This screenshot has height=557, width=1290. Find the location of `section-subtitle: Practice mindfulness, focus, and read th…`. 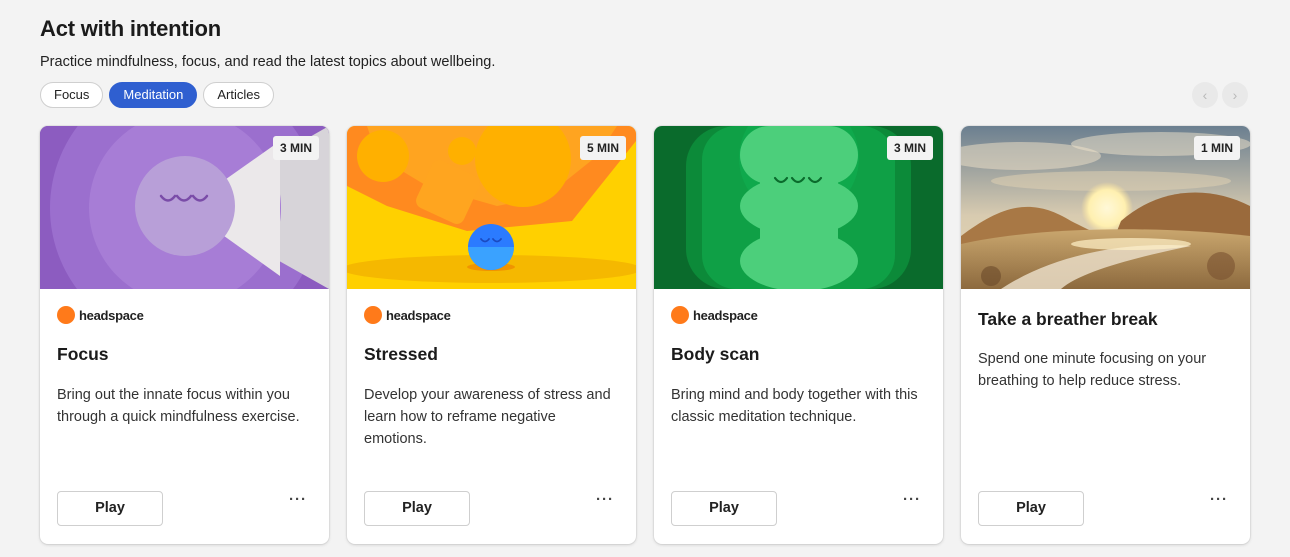

section-subtitle: Practice mindfulness, focus, and read th… is located at coordinates (268, 62).